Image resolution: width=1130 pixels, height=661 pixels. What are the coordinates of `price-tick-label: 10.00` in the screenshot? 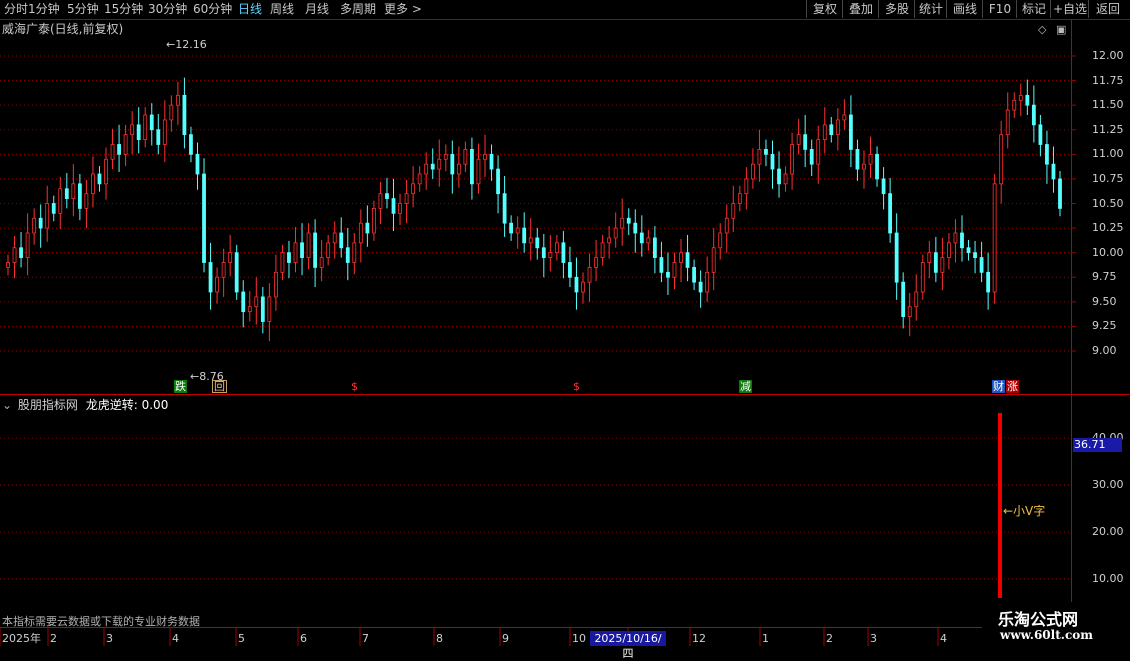 It's located at (1108, 252).